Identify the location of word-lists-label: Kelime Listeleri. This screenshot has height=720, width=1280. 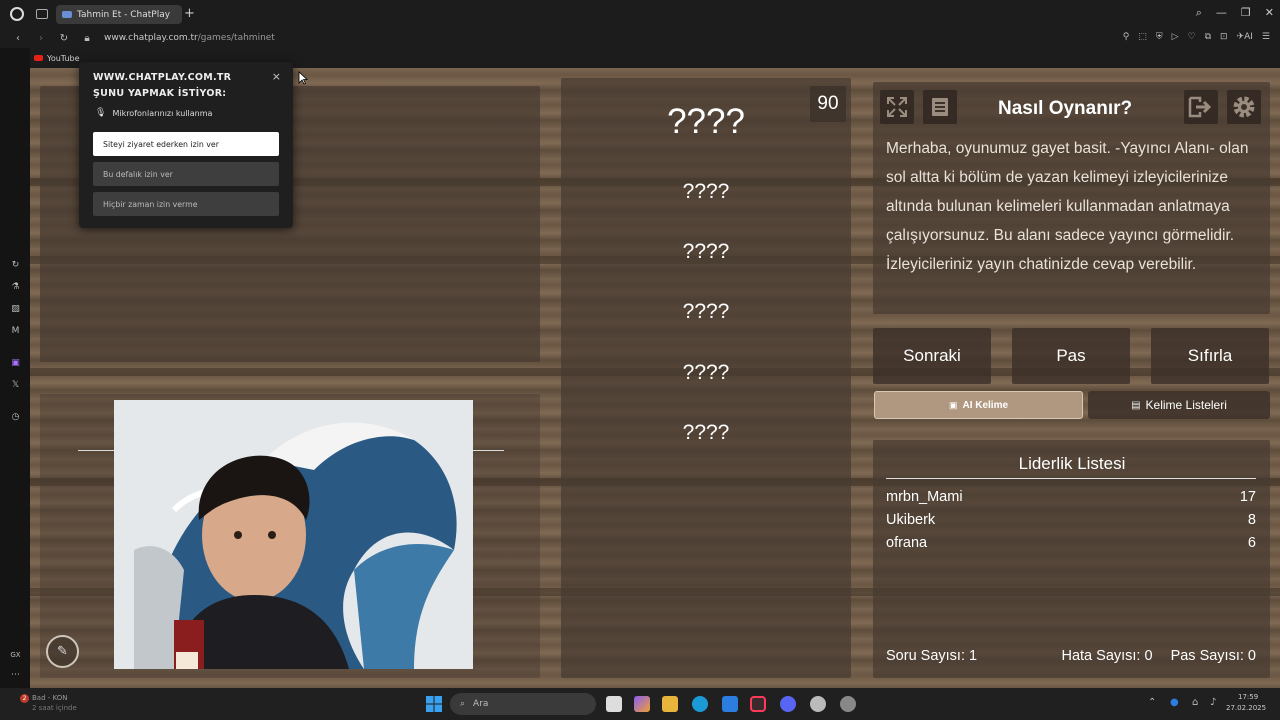
(1186, 405).